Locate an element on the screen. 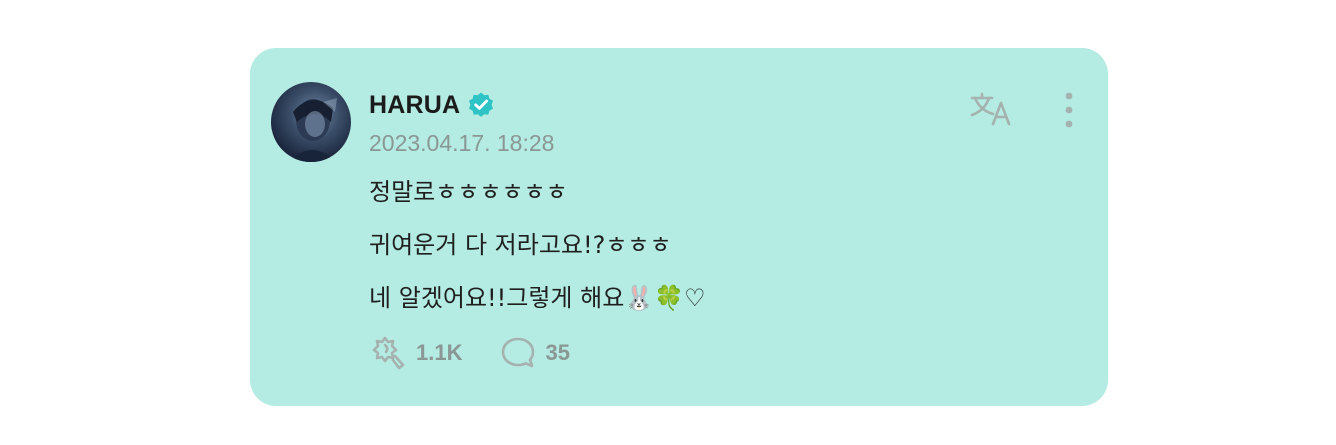 The height and width of the screenshot is (445, 1336). translate-button is located at coordinates (991, 109).